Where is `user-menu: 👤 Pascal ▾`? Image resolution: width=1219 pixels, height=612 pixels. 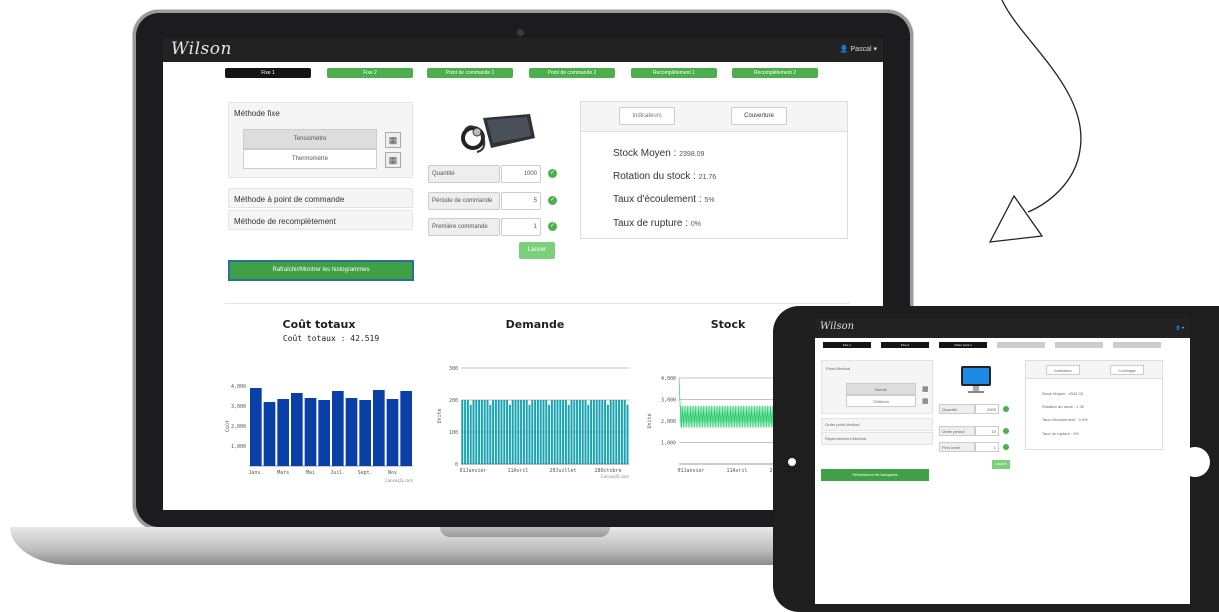
user-menu: 👤 Pascal ▾ is located at coordinates (858, 49).